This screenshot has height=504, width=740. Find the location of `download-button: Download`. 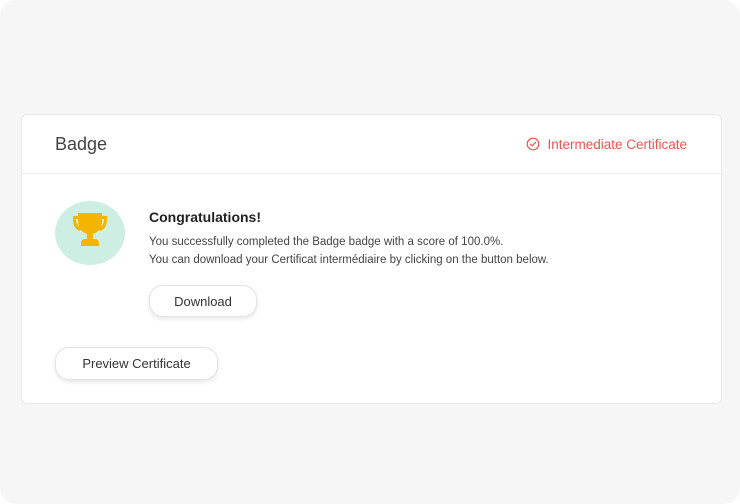

download-button: Download is located at coordinates (203, 301).